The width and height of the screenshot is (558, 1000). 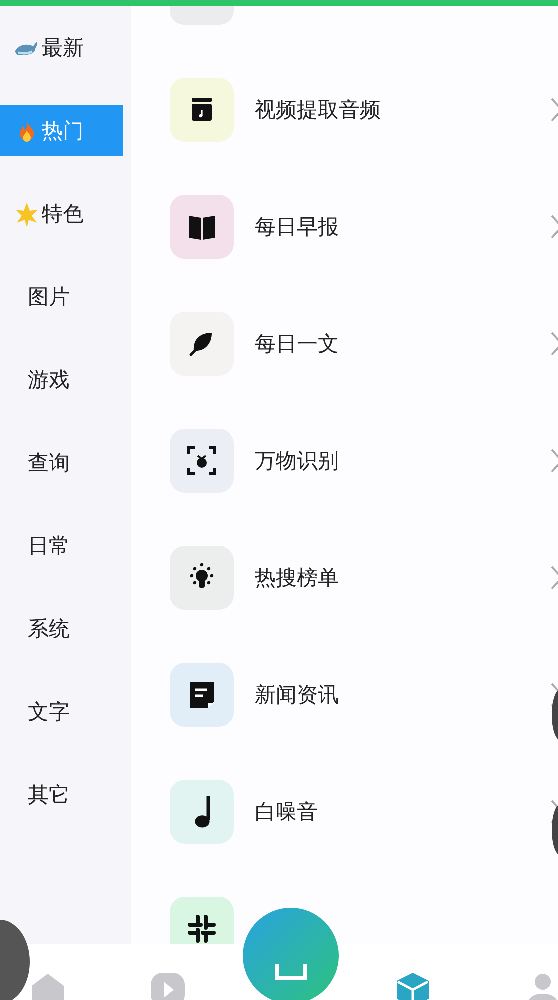 I want to click on category-tab: 文字, so click(x=61, y=711).